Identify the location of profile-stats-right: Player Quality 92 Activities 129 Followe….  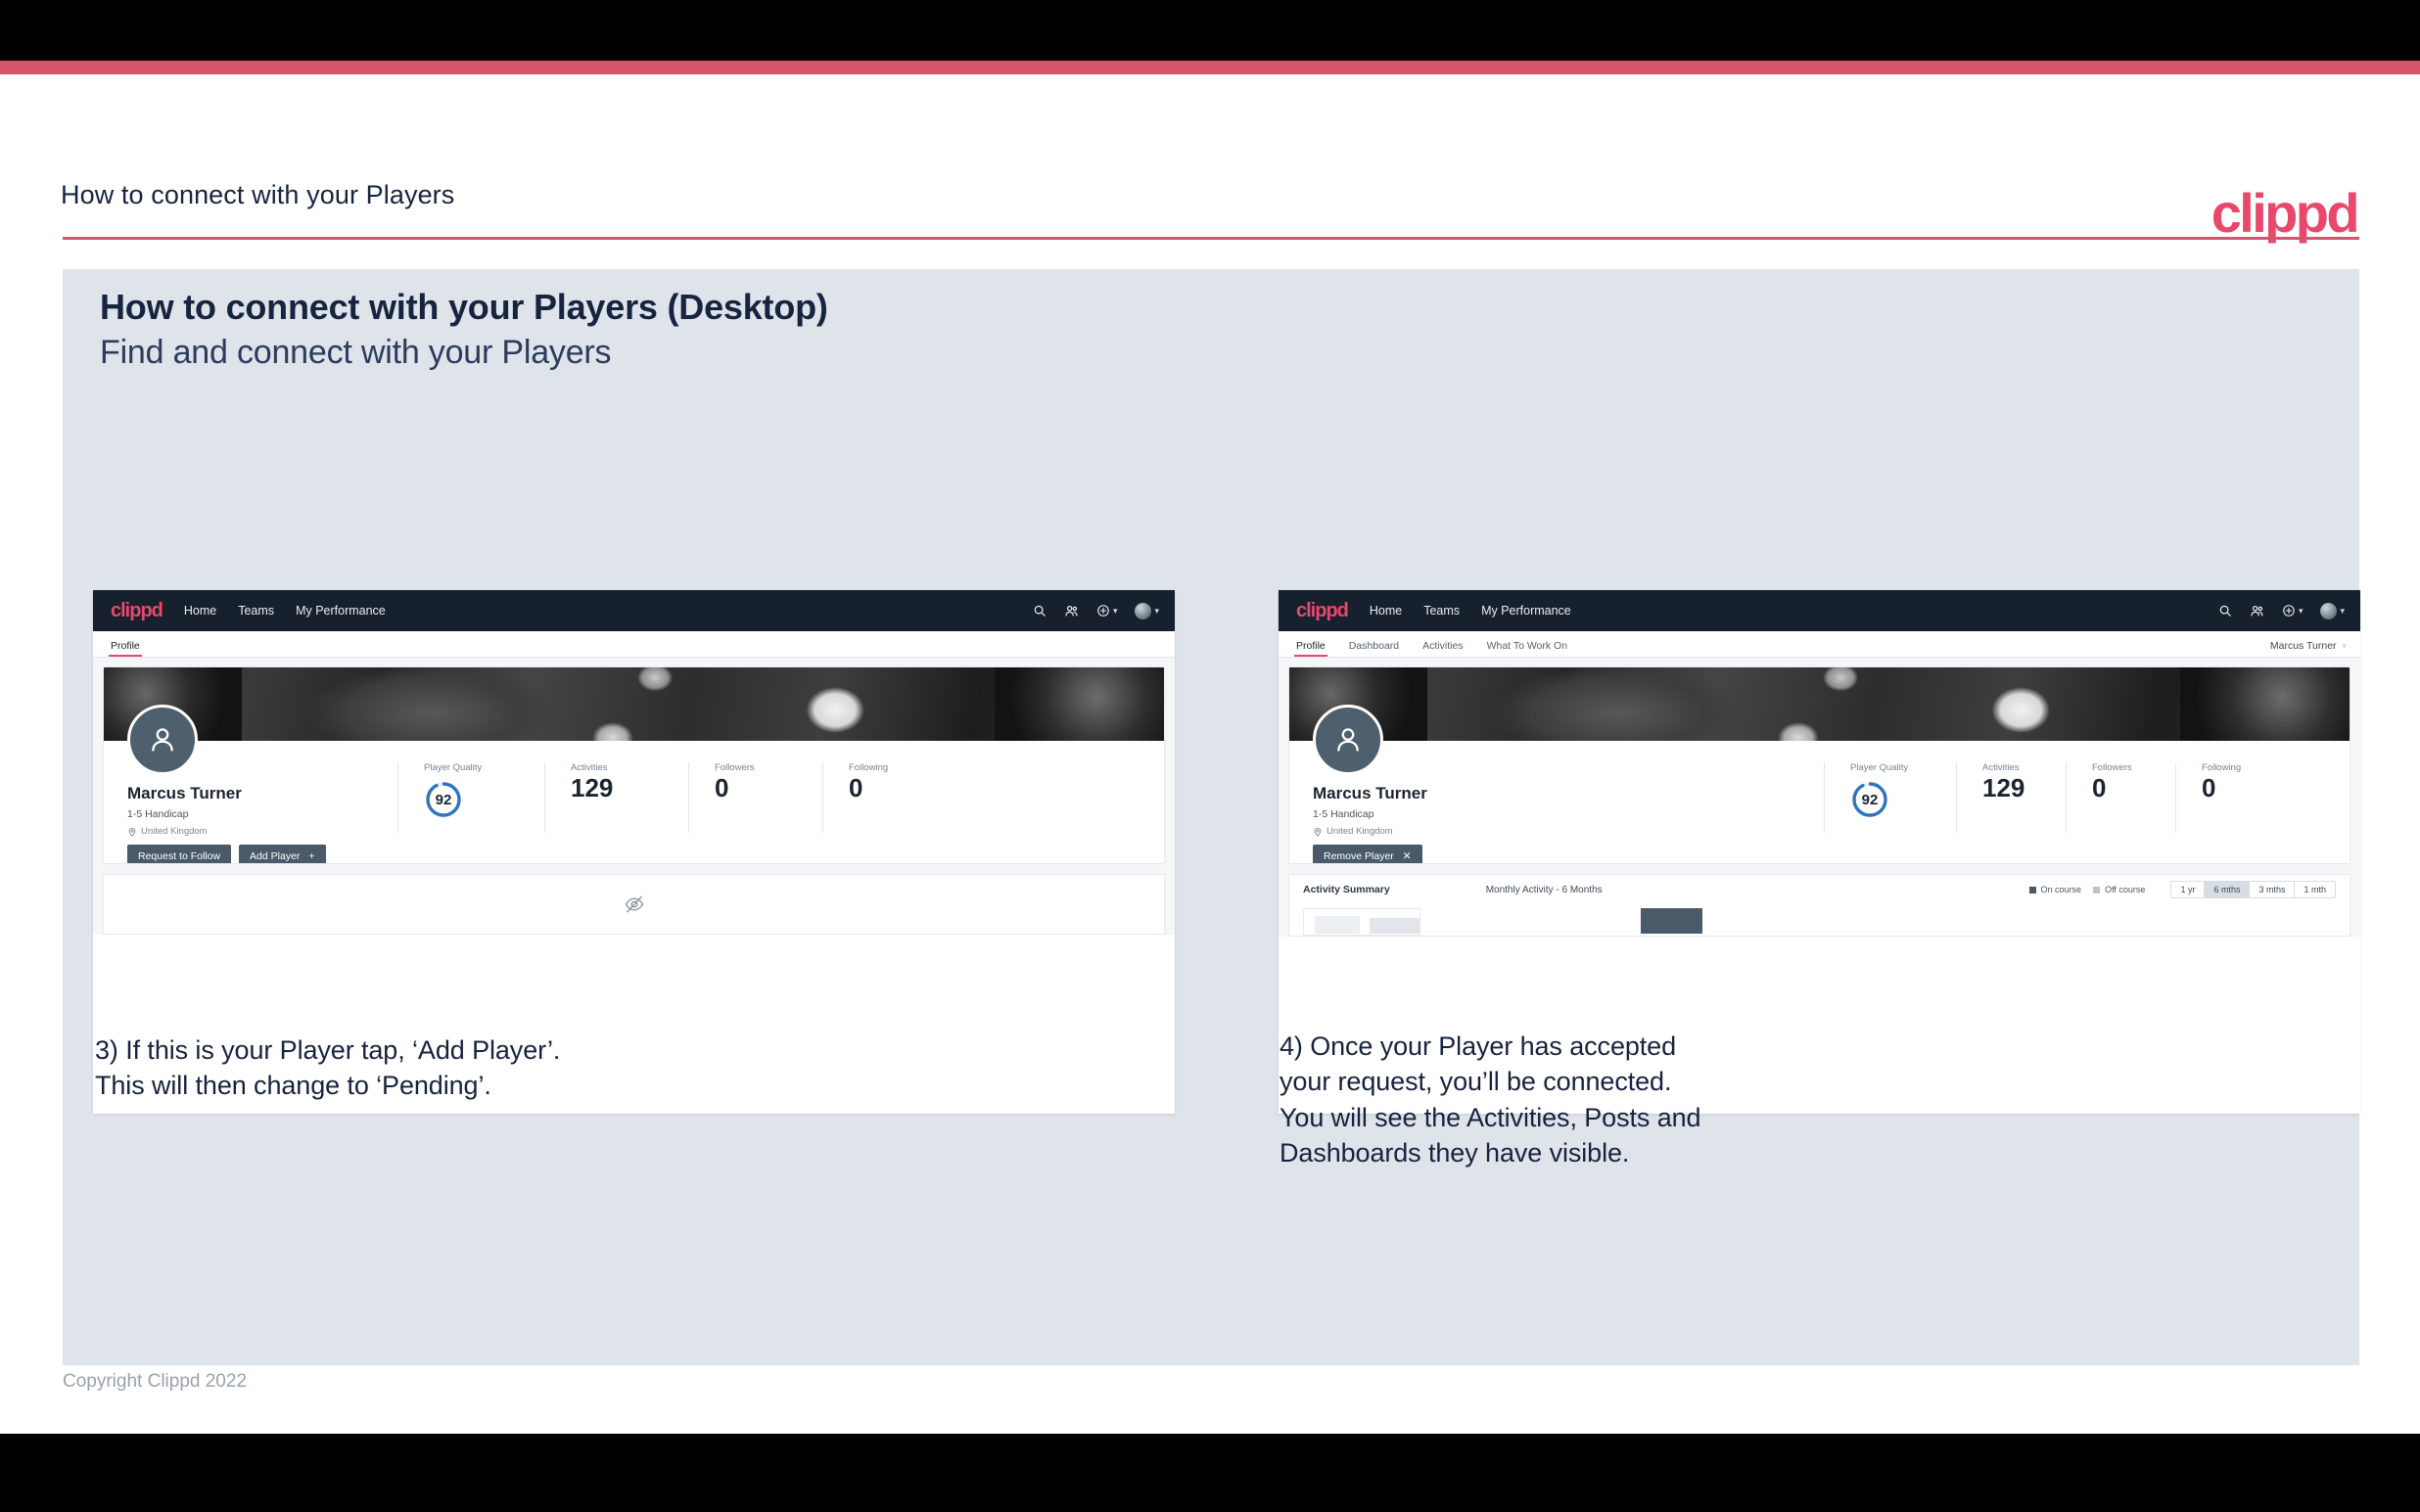
(2054, 797).